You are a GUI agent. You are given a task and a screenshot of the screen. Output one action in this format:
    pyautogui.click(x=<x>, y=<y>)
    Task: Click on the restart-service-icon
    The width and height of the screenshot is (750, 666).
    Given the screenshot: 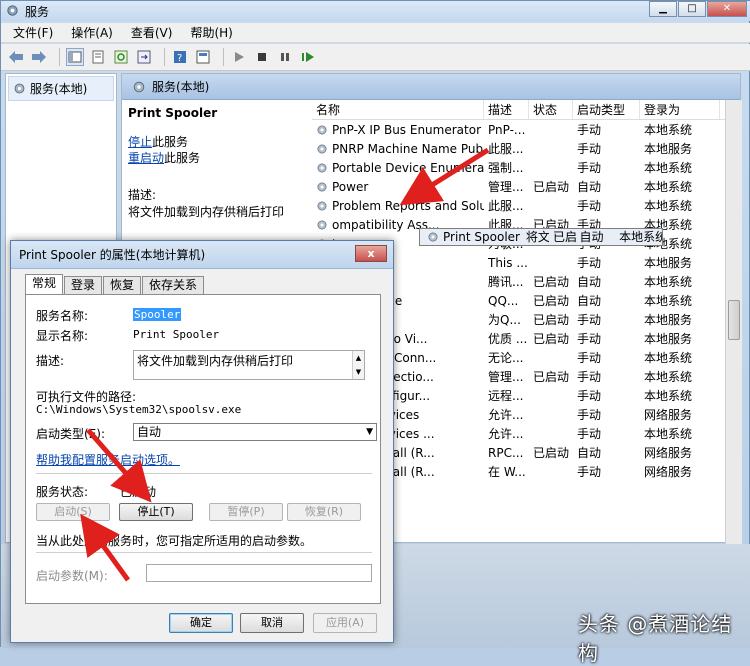 What is the action you would take?
    pyautogui.click(x=308, y=57)
    